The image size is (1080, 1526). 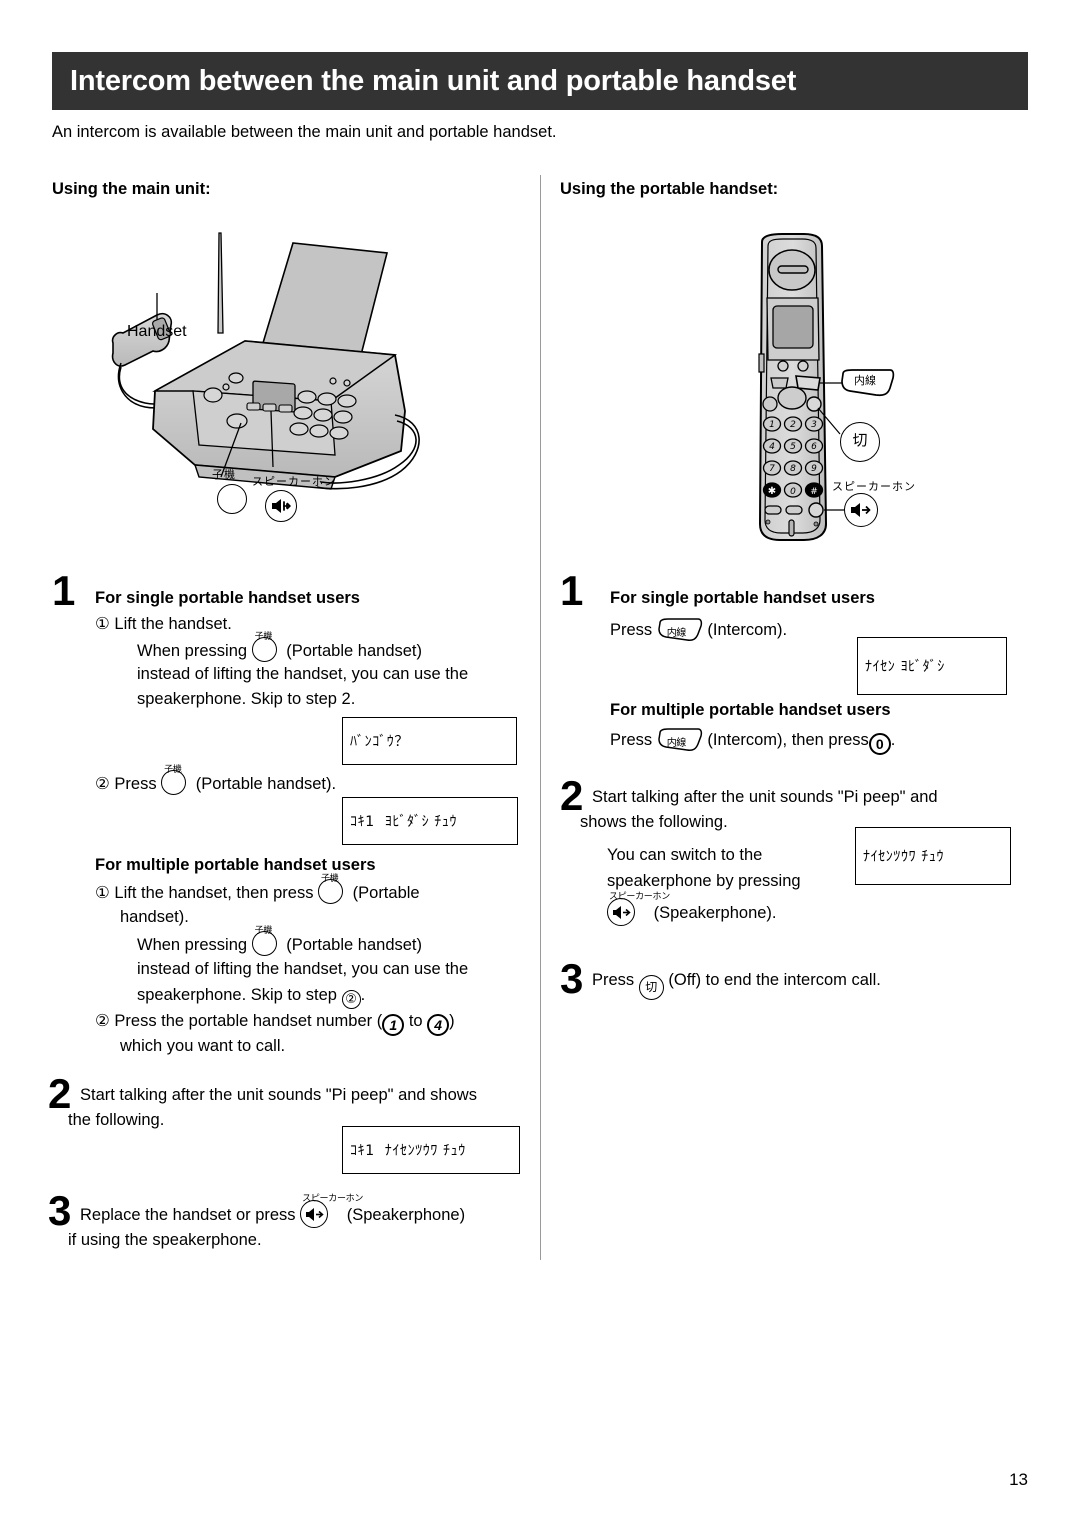 I want to click on left-step-3-number: 3, so click(x=60, y=1210).